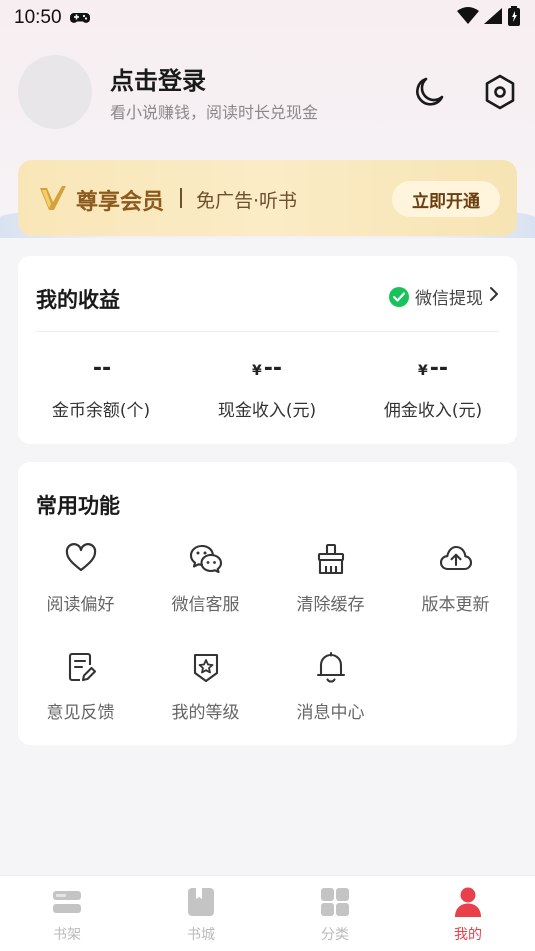 The height and width of the screenshot is (951, 535). I want to click on night-mode-button, so click(429, 92).